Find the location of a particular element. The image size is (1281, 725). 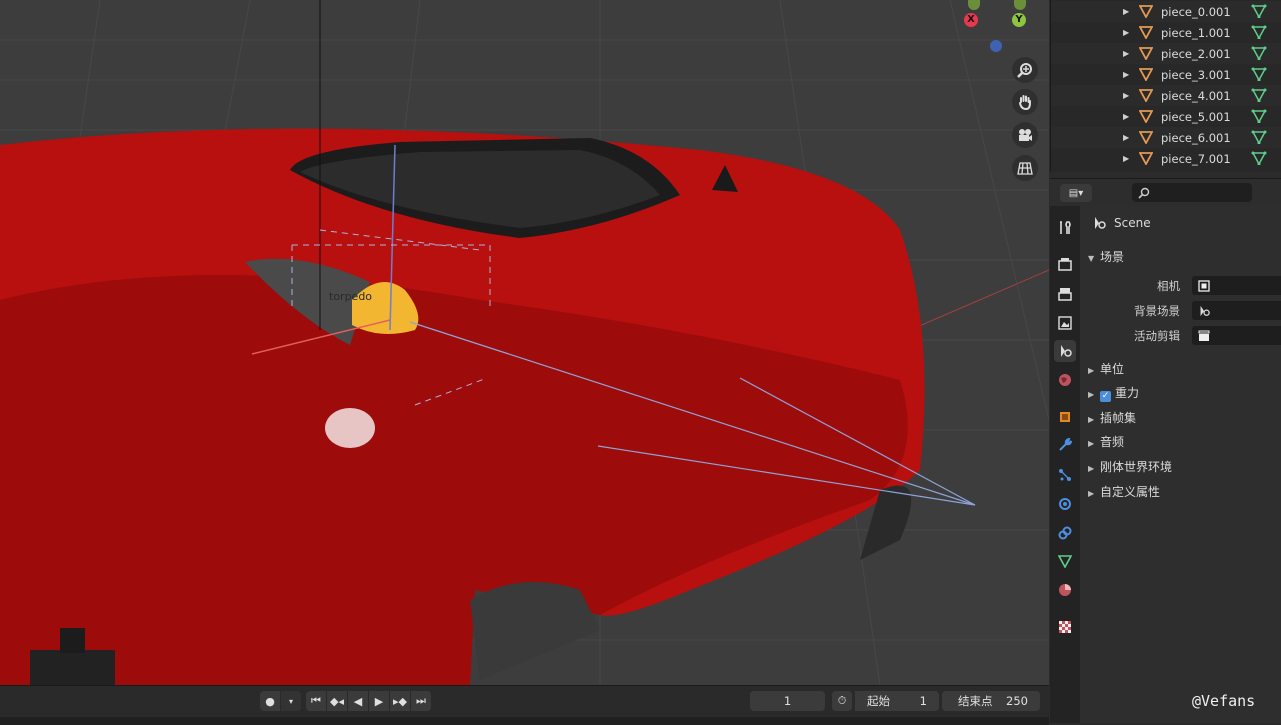

outliner-item-label: piece_3.001 is located at coordinates (1196, 75).